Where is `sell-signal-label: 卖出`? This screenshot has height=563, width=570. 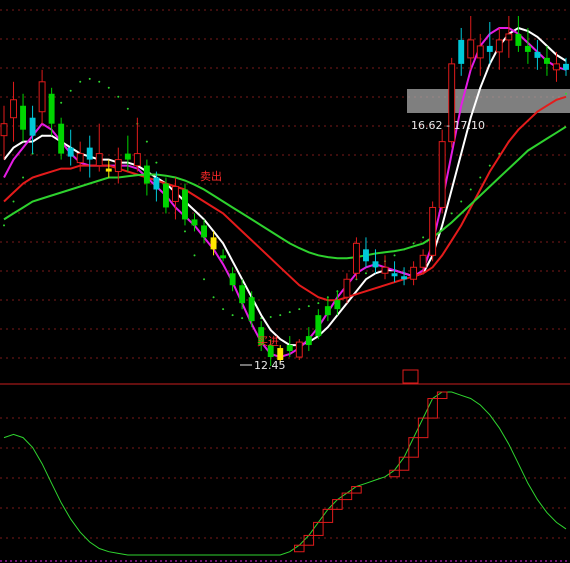 sell-signal-label: 卖出 is located at coordinates (211, 176).